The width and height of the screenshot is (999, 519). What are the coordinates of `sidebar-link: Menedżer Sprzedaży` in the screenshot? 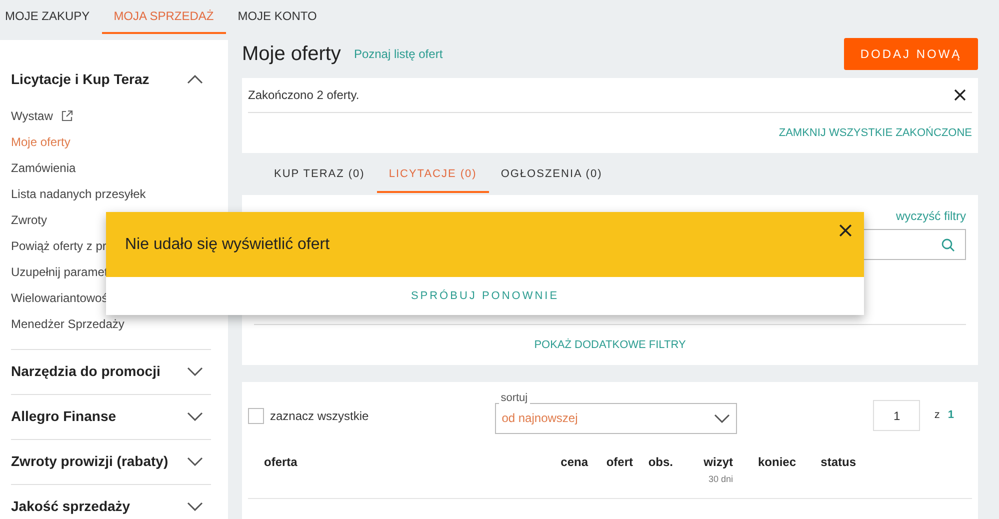 It's located at (67, 324).